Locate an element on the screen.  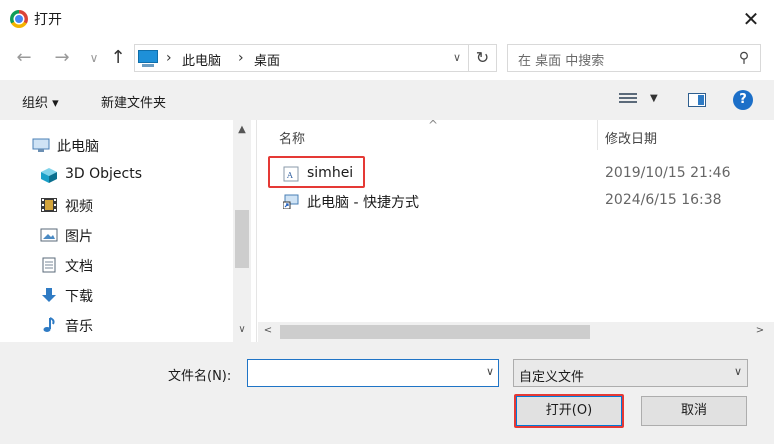
filetype-value: 自定义文件 is located at coordinates (552, 377).